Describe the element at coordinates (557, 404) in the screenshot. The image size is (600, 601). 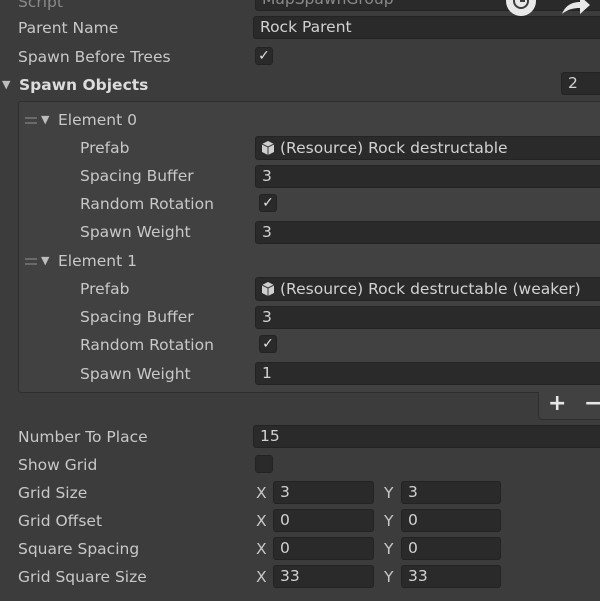
I see `add-element-button: +` at that location.